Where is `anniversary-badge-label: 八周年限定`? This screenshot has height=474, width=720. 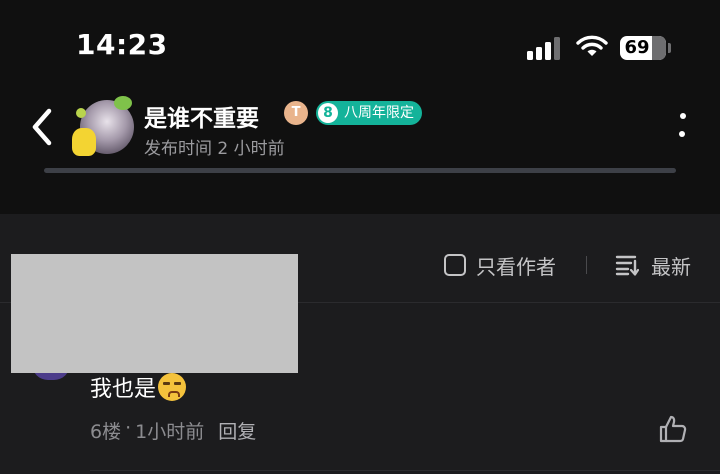 anniversary-badge-label: 八周年限定 is located at coordinates (379, 113).